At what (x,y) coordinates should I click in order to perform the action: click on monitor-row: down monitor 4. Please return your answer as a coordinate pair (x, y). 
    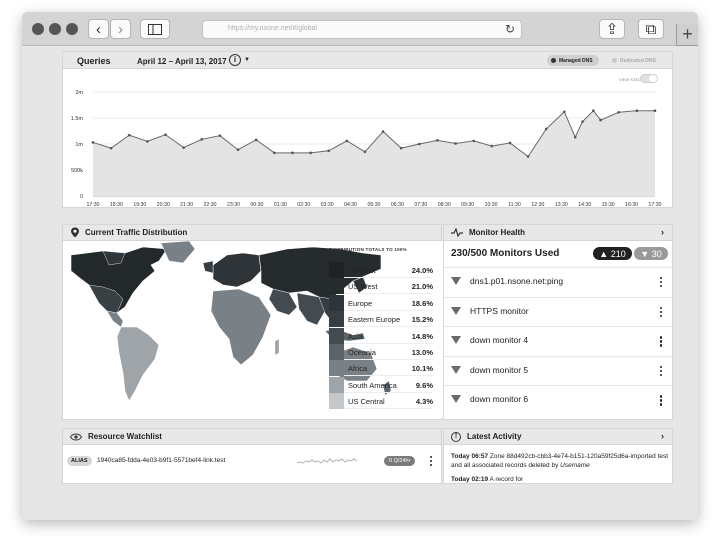
    Looking at the image, I should click on (558, 340).